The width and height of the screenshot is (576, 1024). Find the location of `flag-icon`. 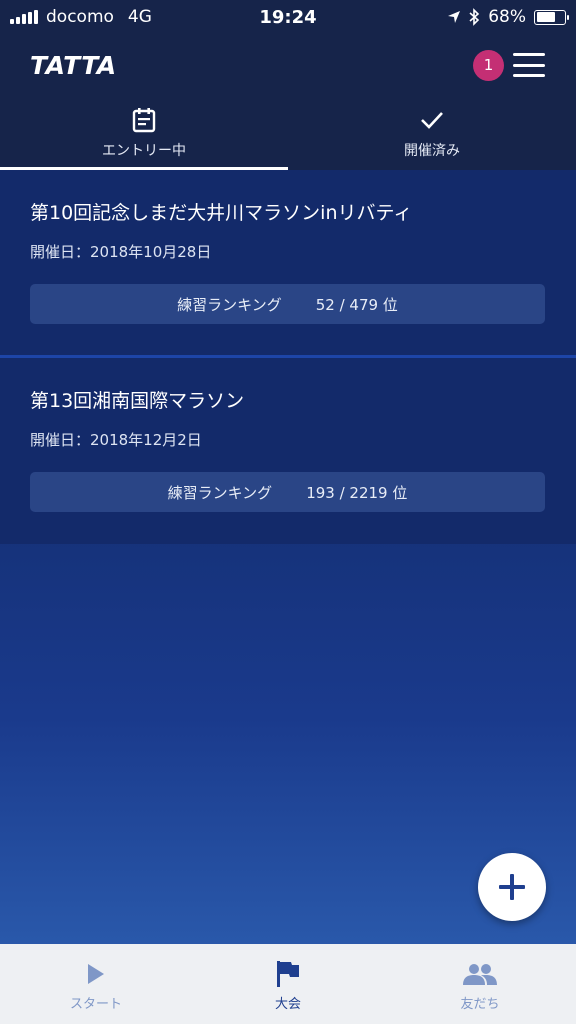

flag-icon is located at coordinates (288, 974).